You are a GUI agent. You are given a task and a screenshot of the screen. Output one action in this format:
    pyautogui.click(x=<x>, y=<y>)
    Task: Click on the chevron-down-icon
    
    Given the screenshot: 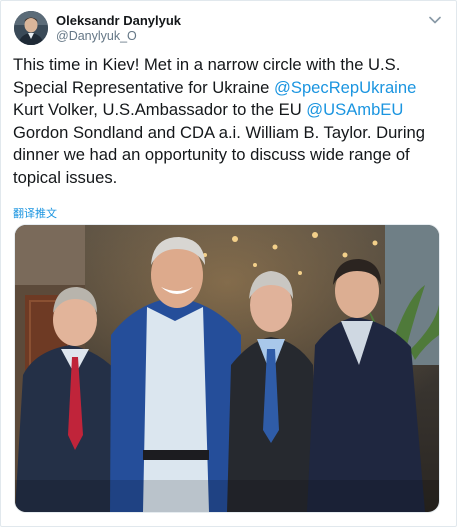 What is the action you would take?
    pyautogui.click(x=435, y=20)
    